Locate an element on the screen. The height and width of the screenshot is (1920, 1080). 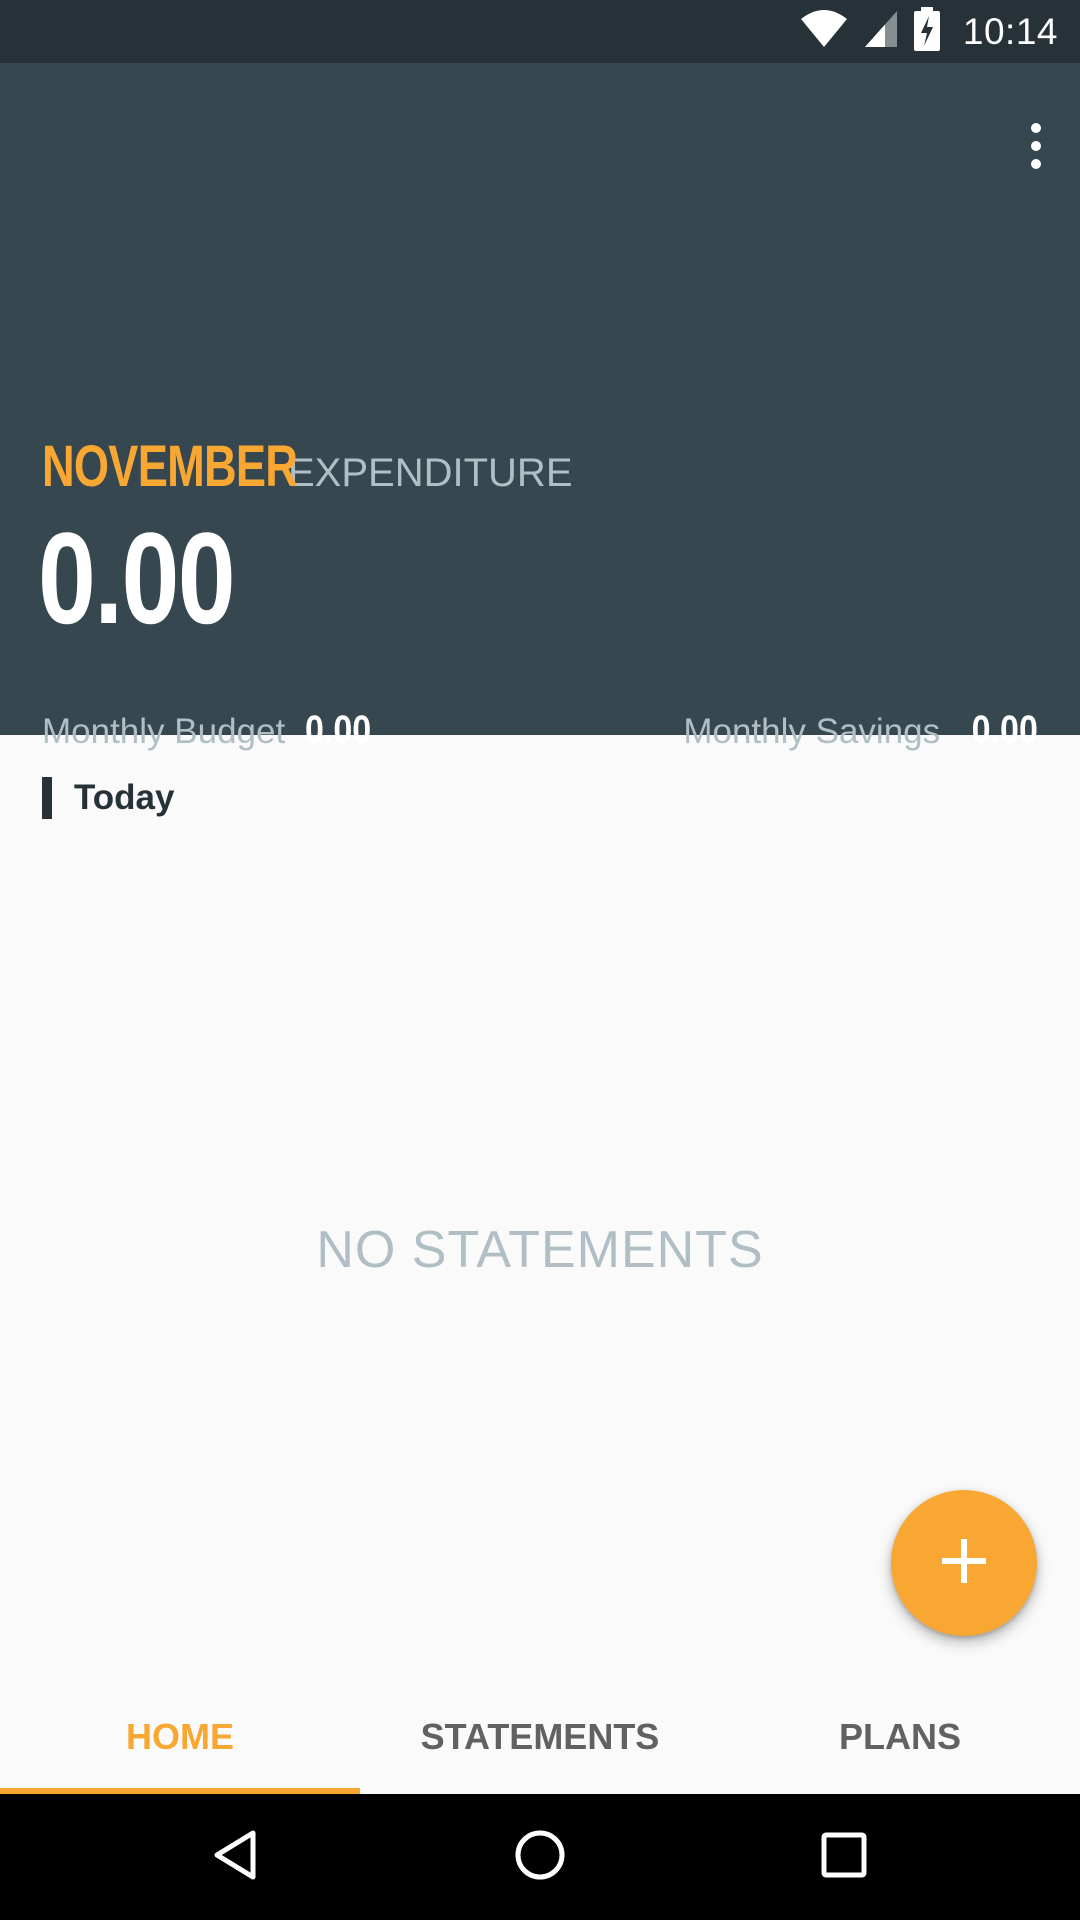
monthly-savings: Monthly Savings 0.00 is located at coordinates (860, 730).